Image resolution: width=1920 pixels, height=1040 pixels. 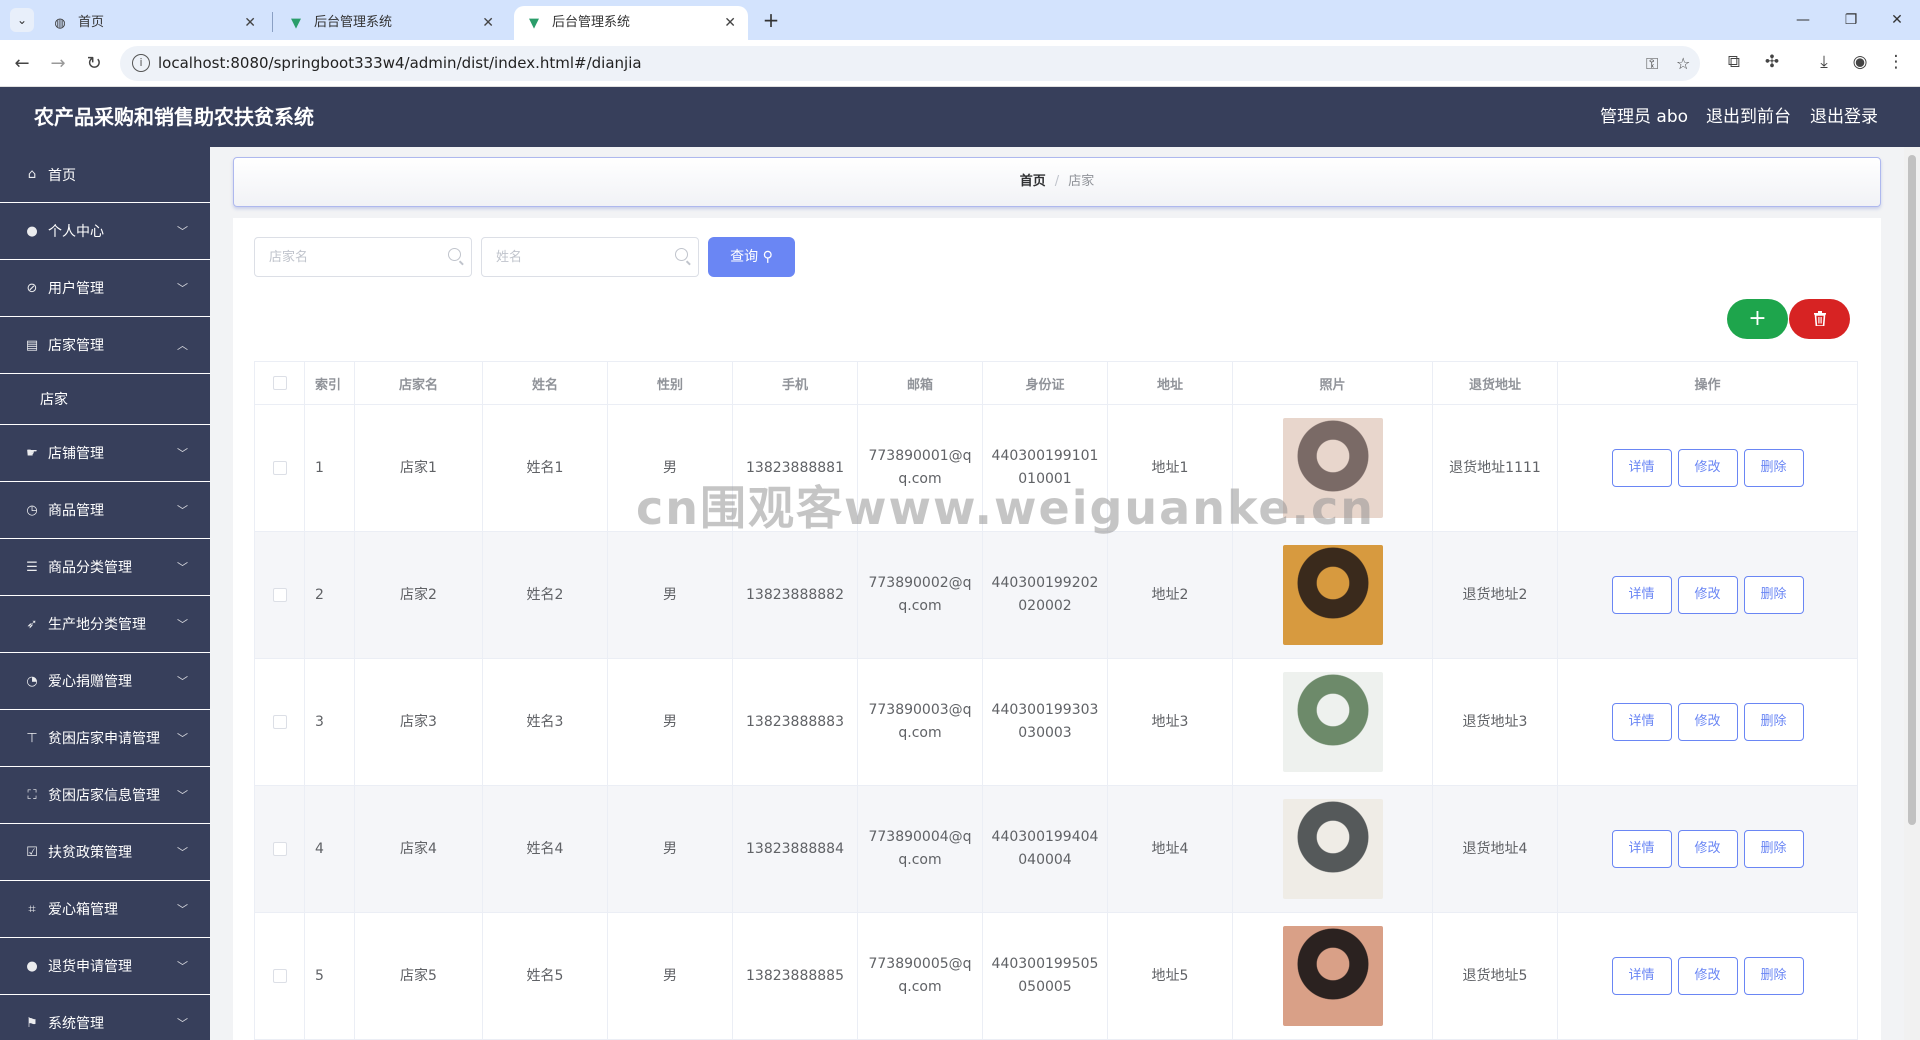 I want to click on add-button: +, so click(x=1757, y=319).